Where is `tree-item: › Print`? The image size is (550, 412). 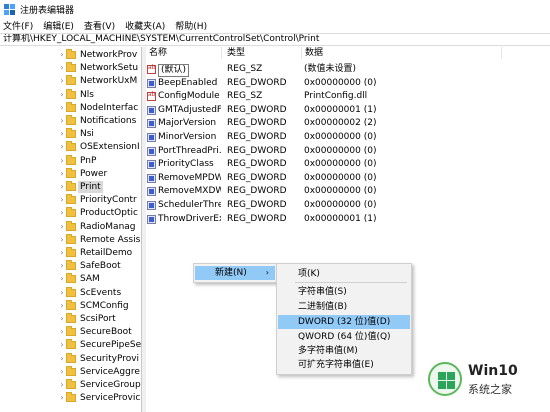 tree-item: › Print is located at coordinates (70, 187).